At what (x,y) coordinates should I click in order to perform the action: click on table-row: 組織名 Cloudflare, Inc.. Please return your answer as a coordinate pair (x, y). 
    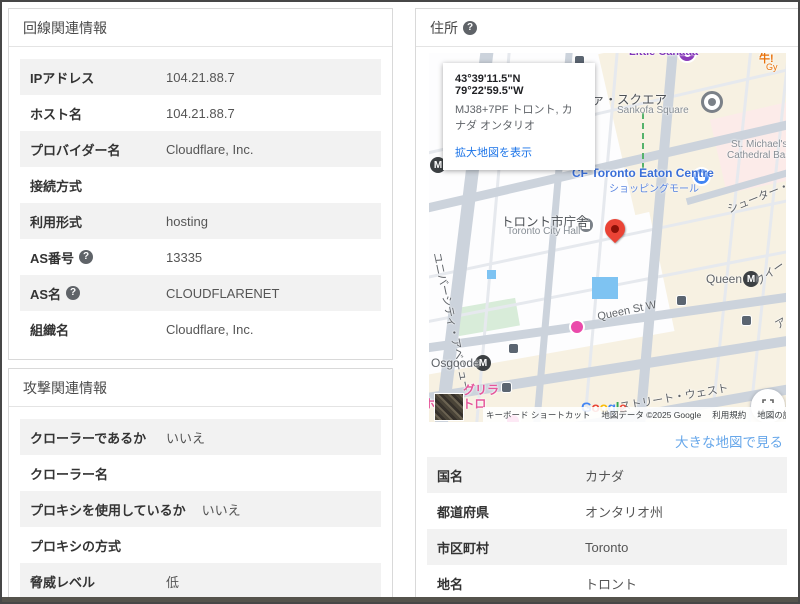
    Looking at the image, I should click on (200, 329).